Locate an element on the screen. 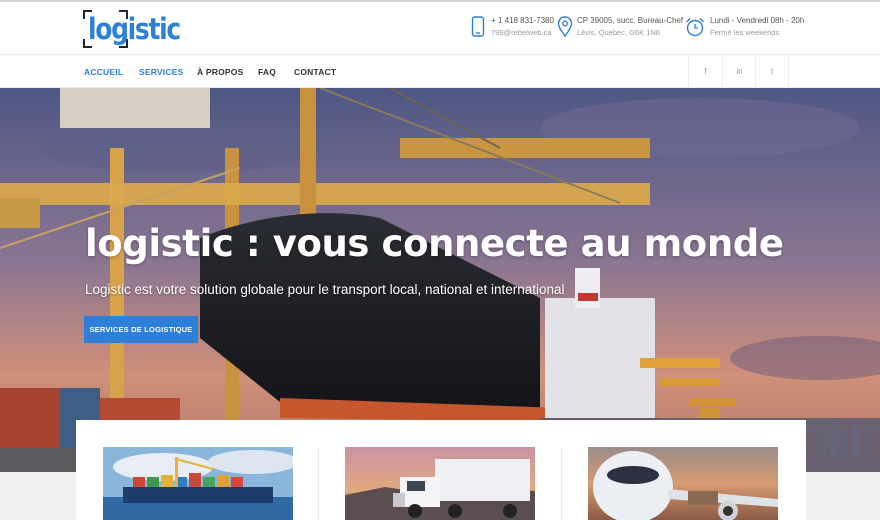  address-line-2: Lévis, Québec, G6K 1N6 is located at coordinates (618, 32).